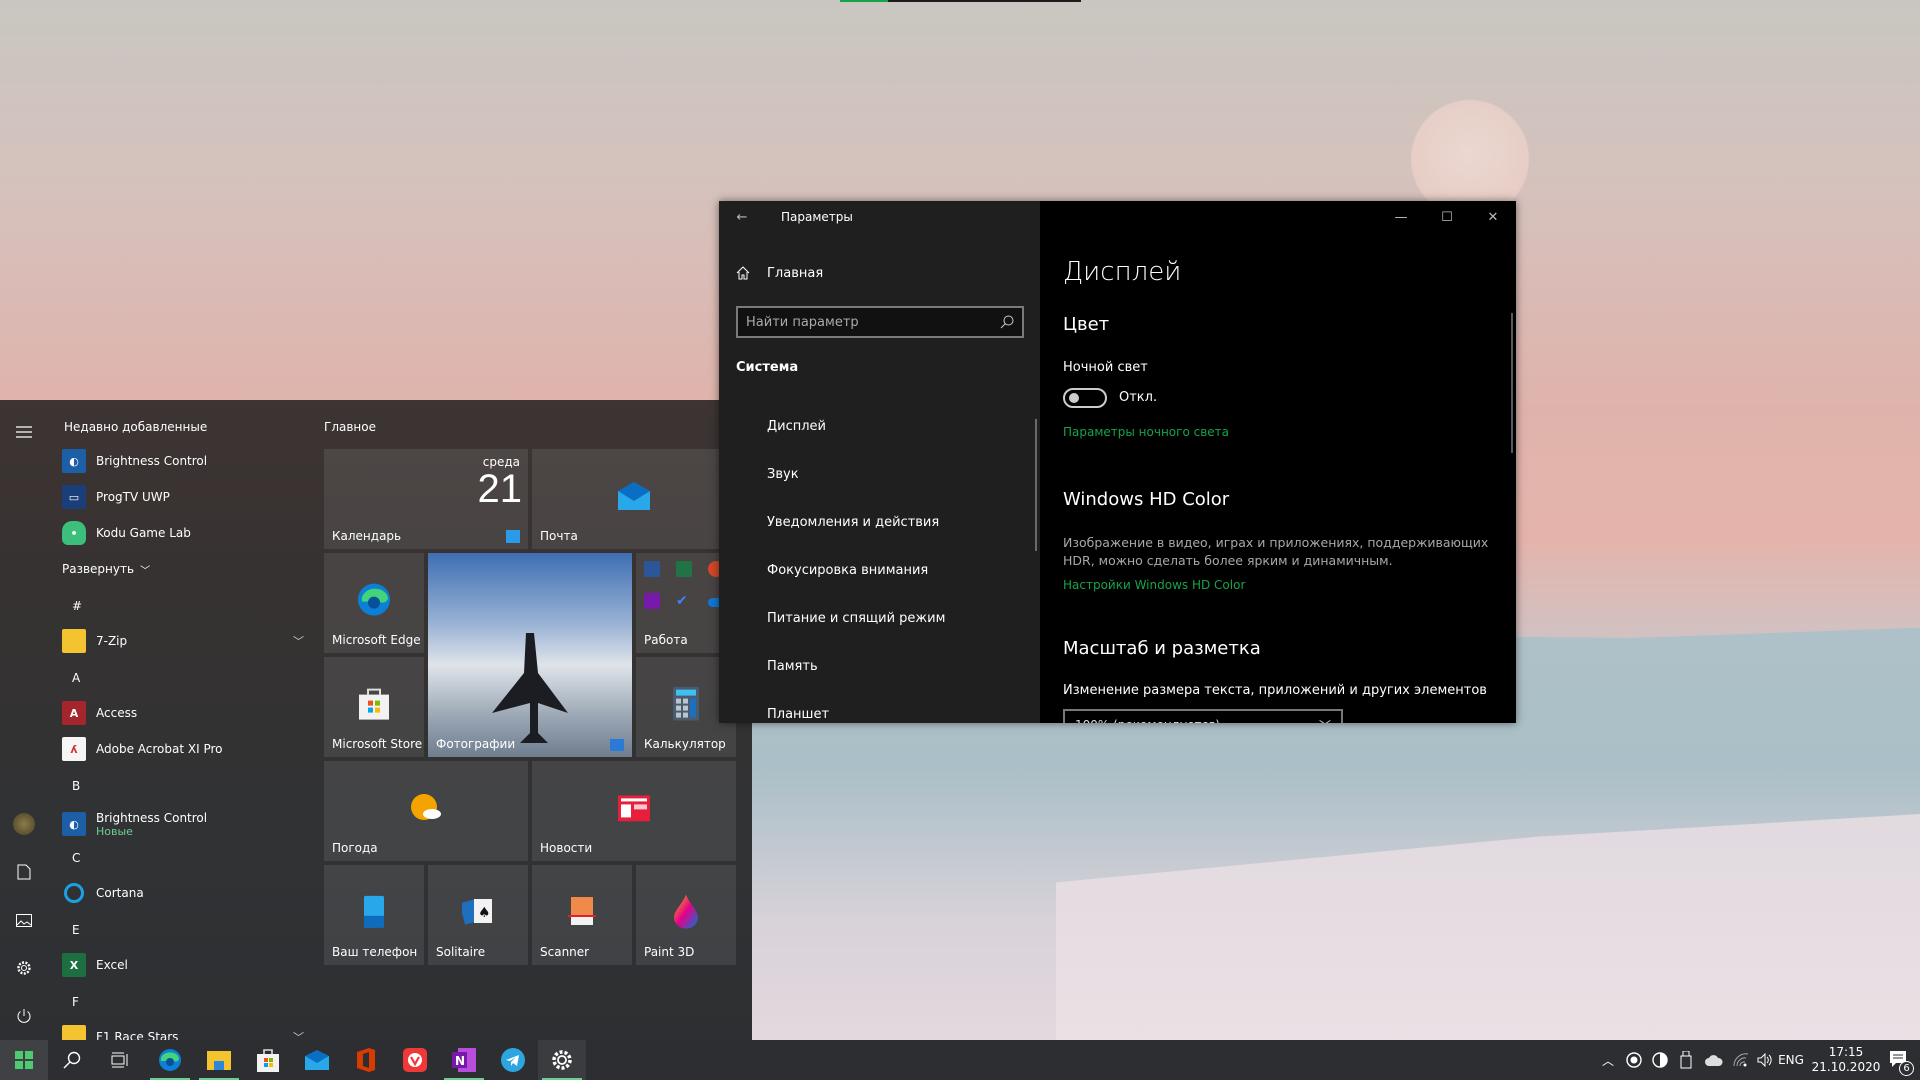  What do you see at coordinates (75, 1002) in the screenshot?
I see `letter-header: F` at bounding box center [75, 1002].